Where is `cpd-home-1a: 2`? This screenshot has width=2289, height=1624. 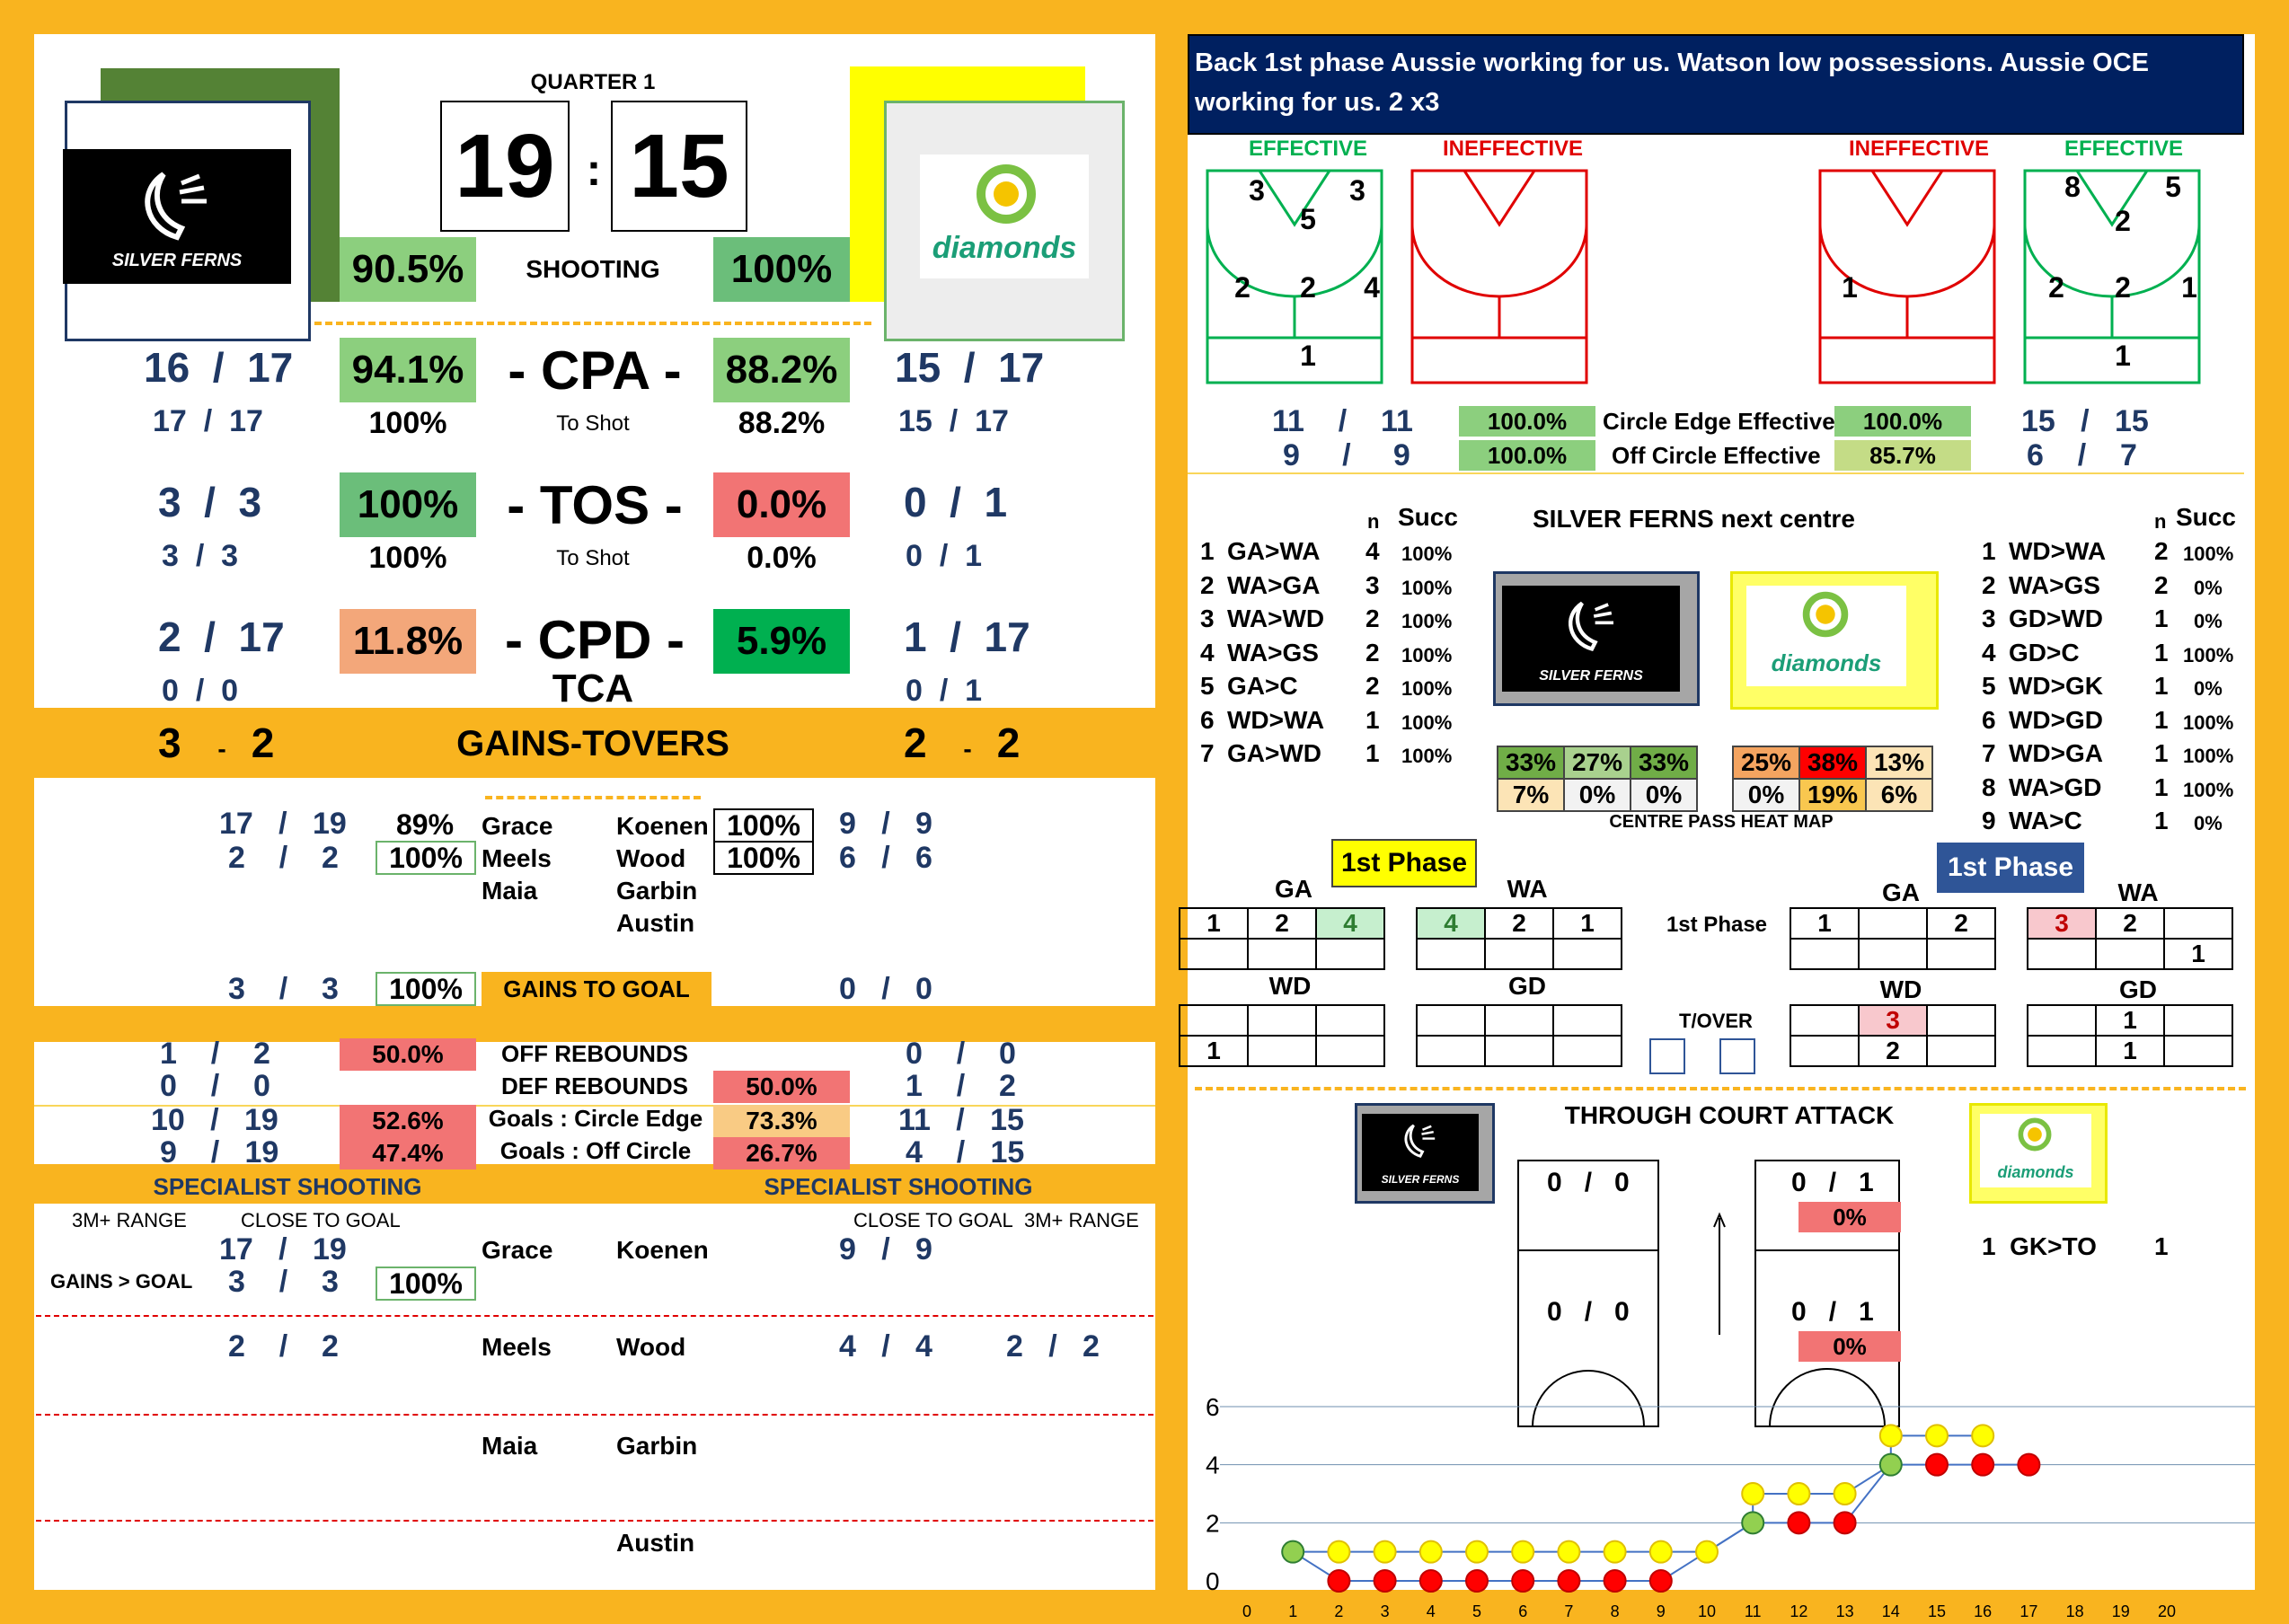
cpd-home-1a: 2 is located at coordinates (169, 636).